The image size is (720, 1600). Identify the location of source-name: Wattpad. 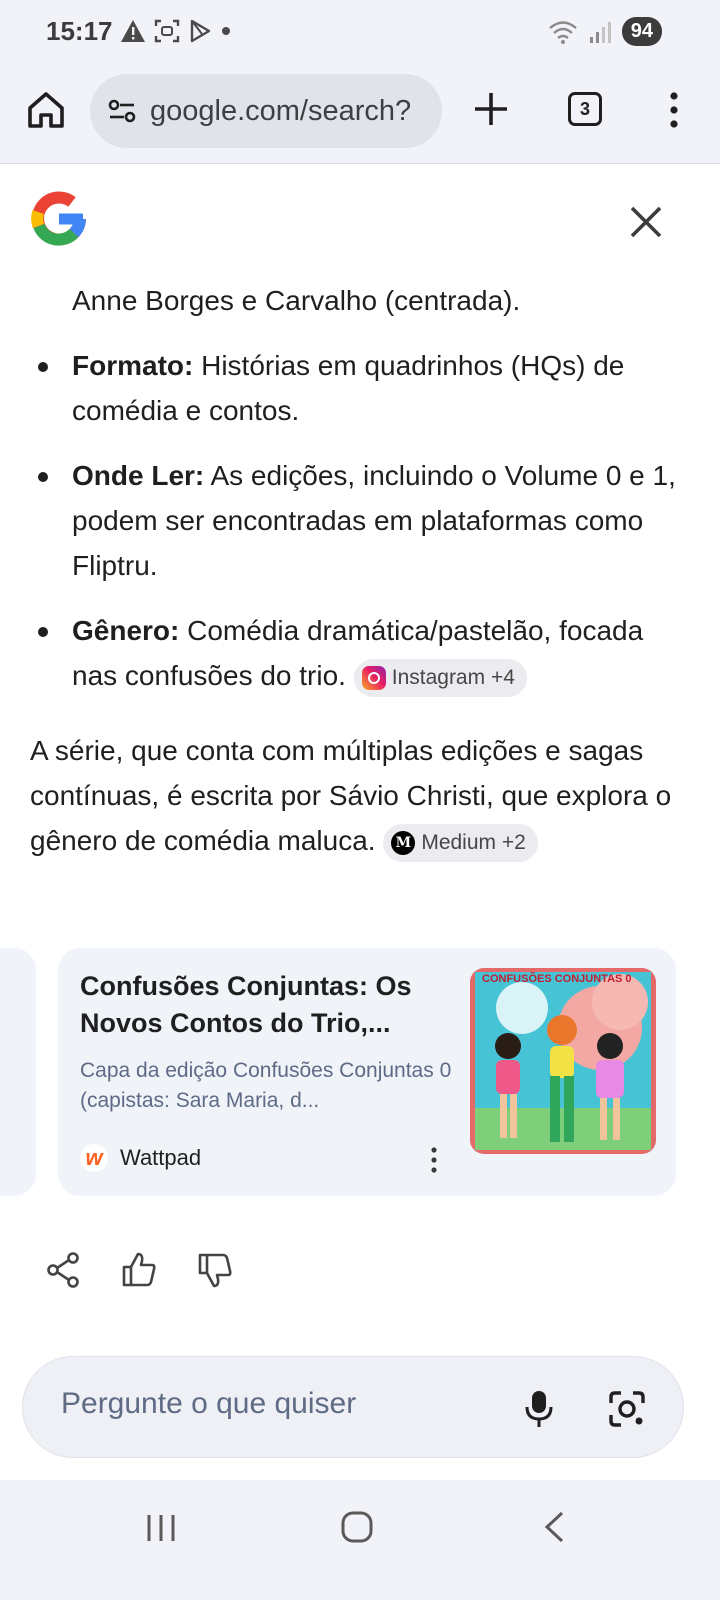
(161, 1157).